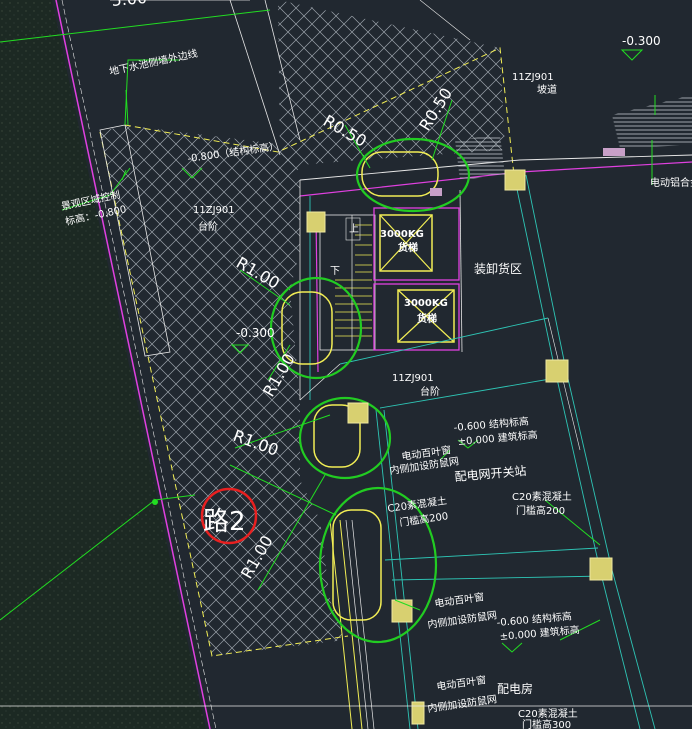 Image resolution: width=692 pixels, height=729 pixels. Describe the element at coordinates (427, 318) in the screenshot. I see `elevator2-name-label: 货梯` at that location.